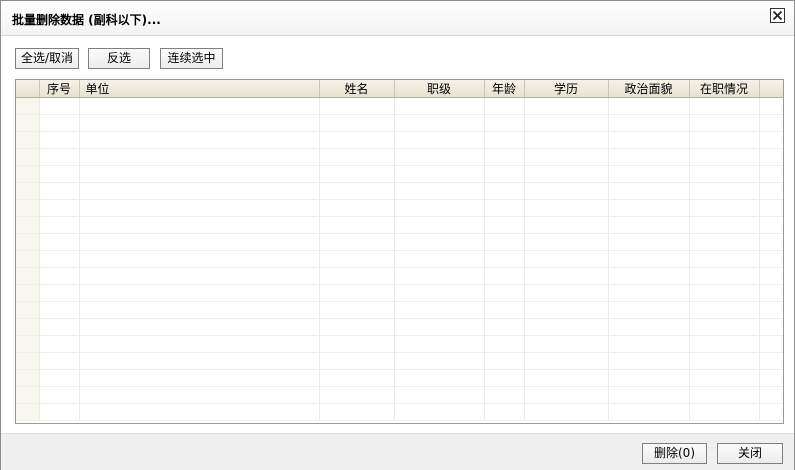 The width and height of the screenshot is (795, 470). I want to click on select-all-button: 全选/取消, so click(47, 58).